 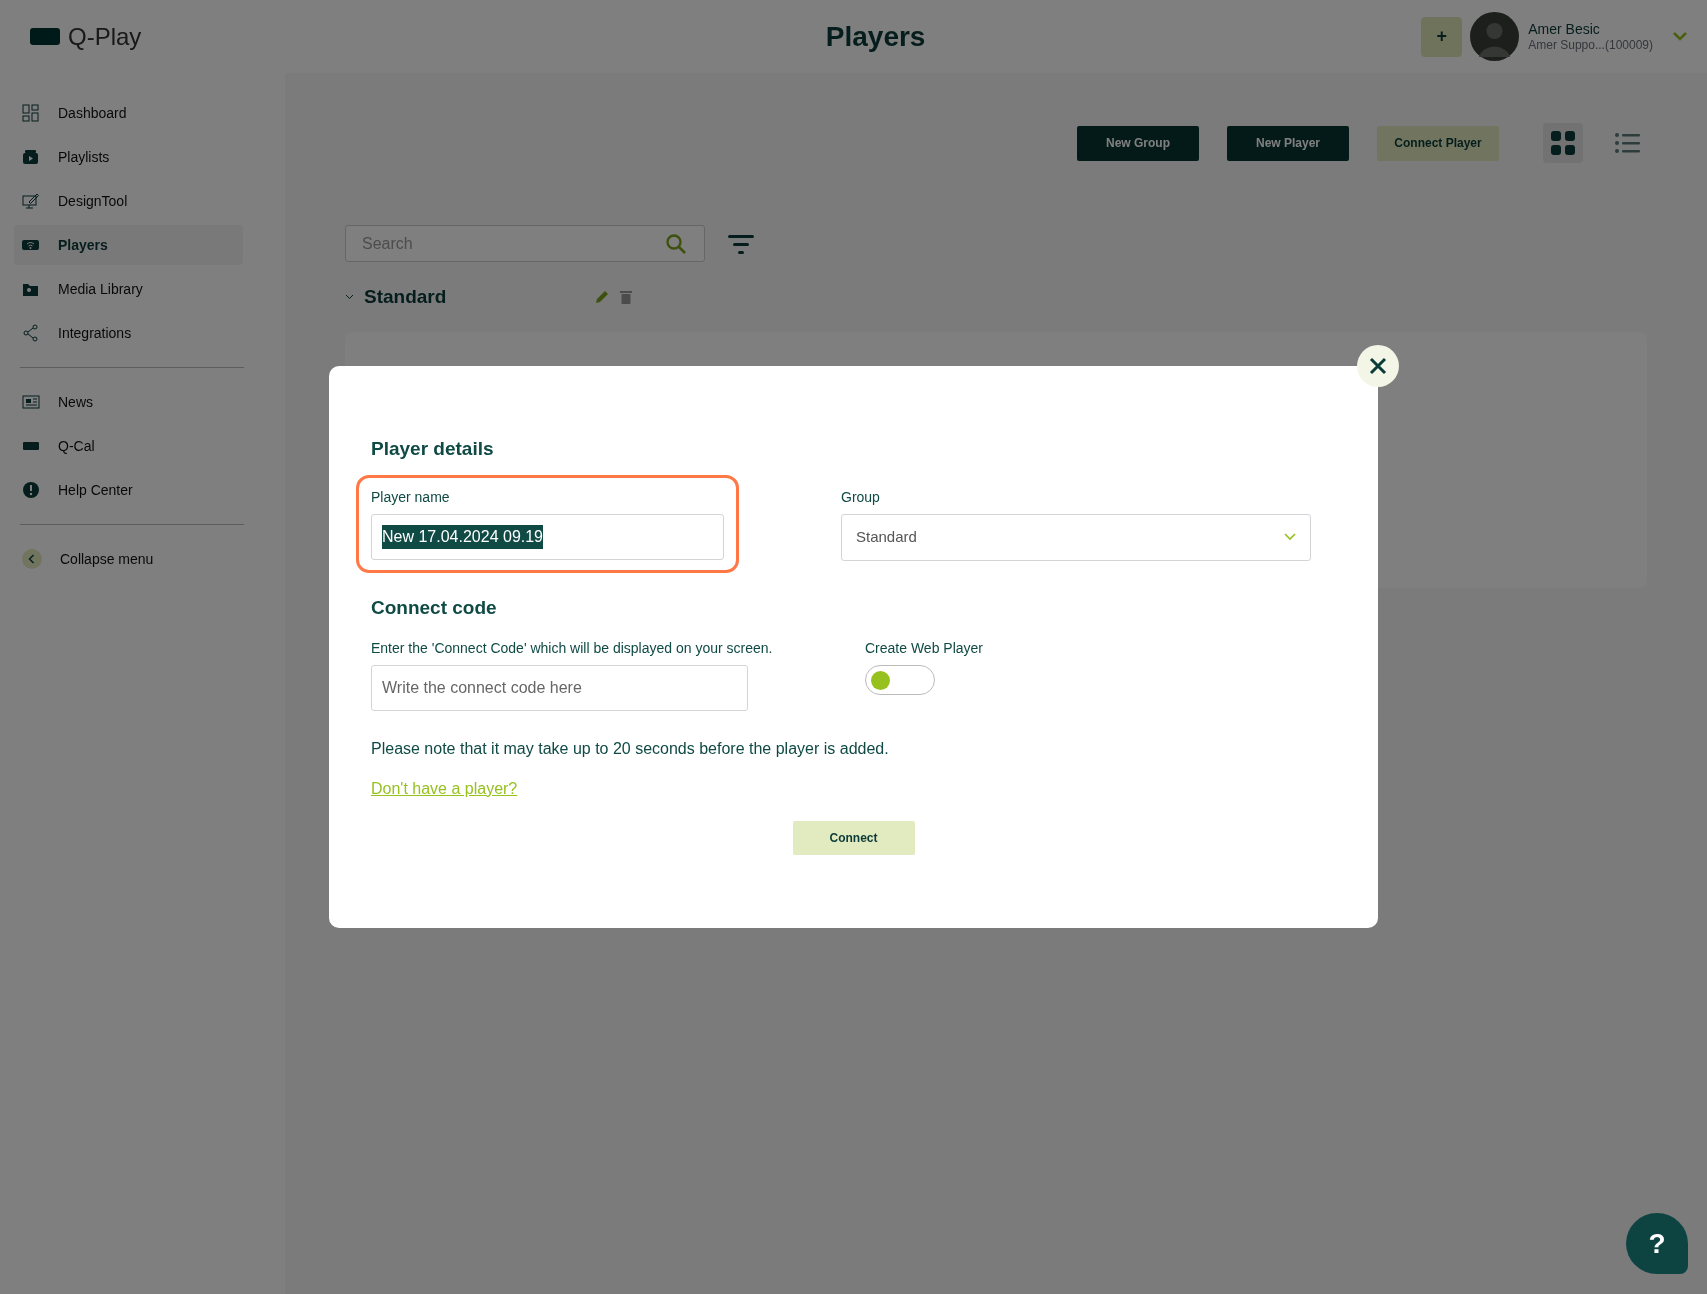 I want to click on logo-text: Q-Play, so click(x=105, y=36).